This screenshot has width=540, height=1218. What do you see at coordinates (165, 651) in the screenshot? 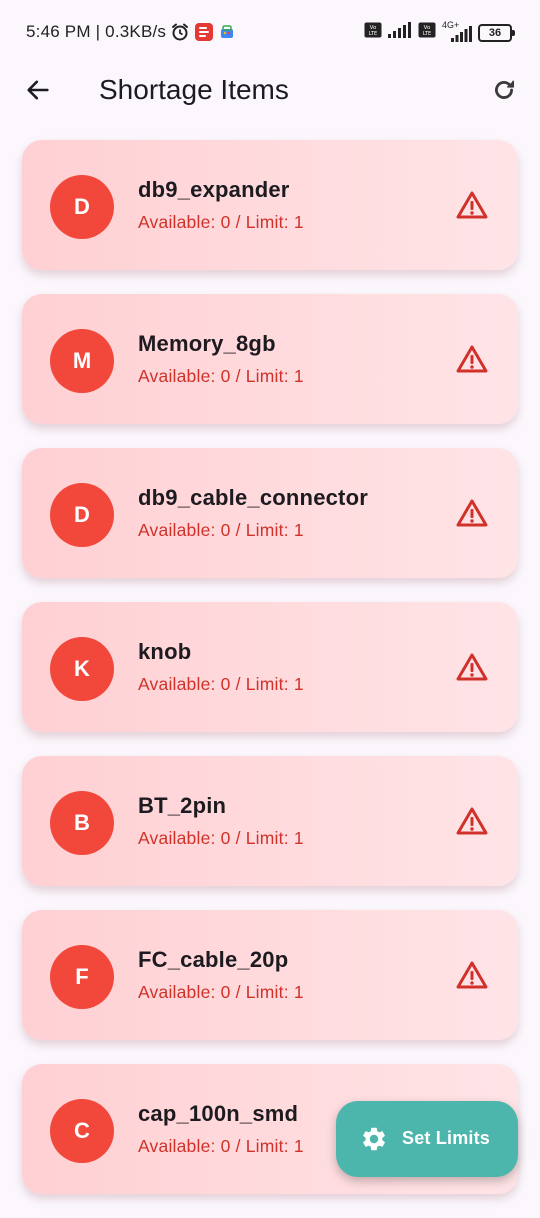
I see `item-name: knob` at bounding box center [165, 651].